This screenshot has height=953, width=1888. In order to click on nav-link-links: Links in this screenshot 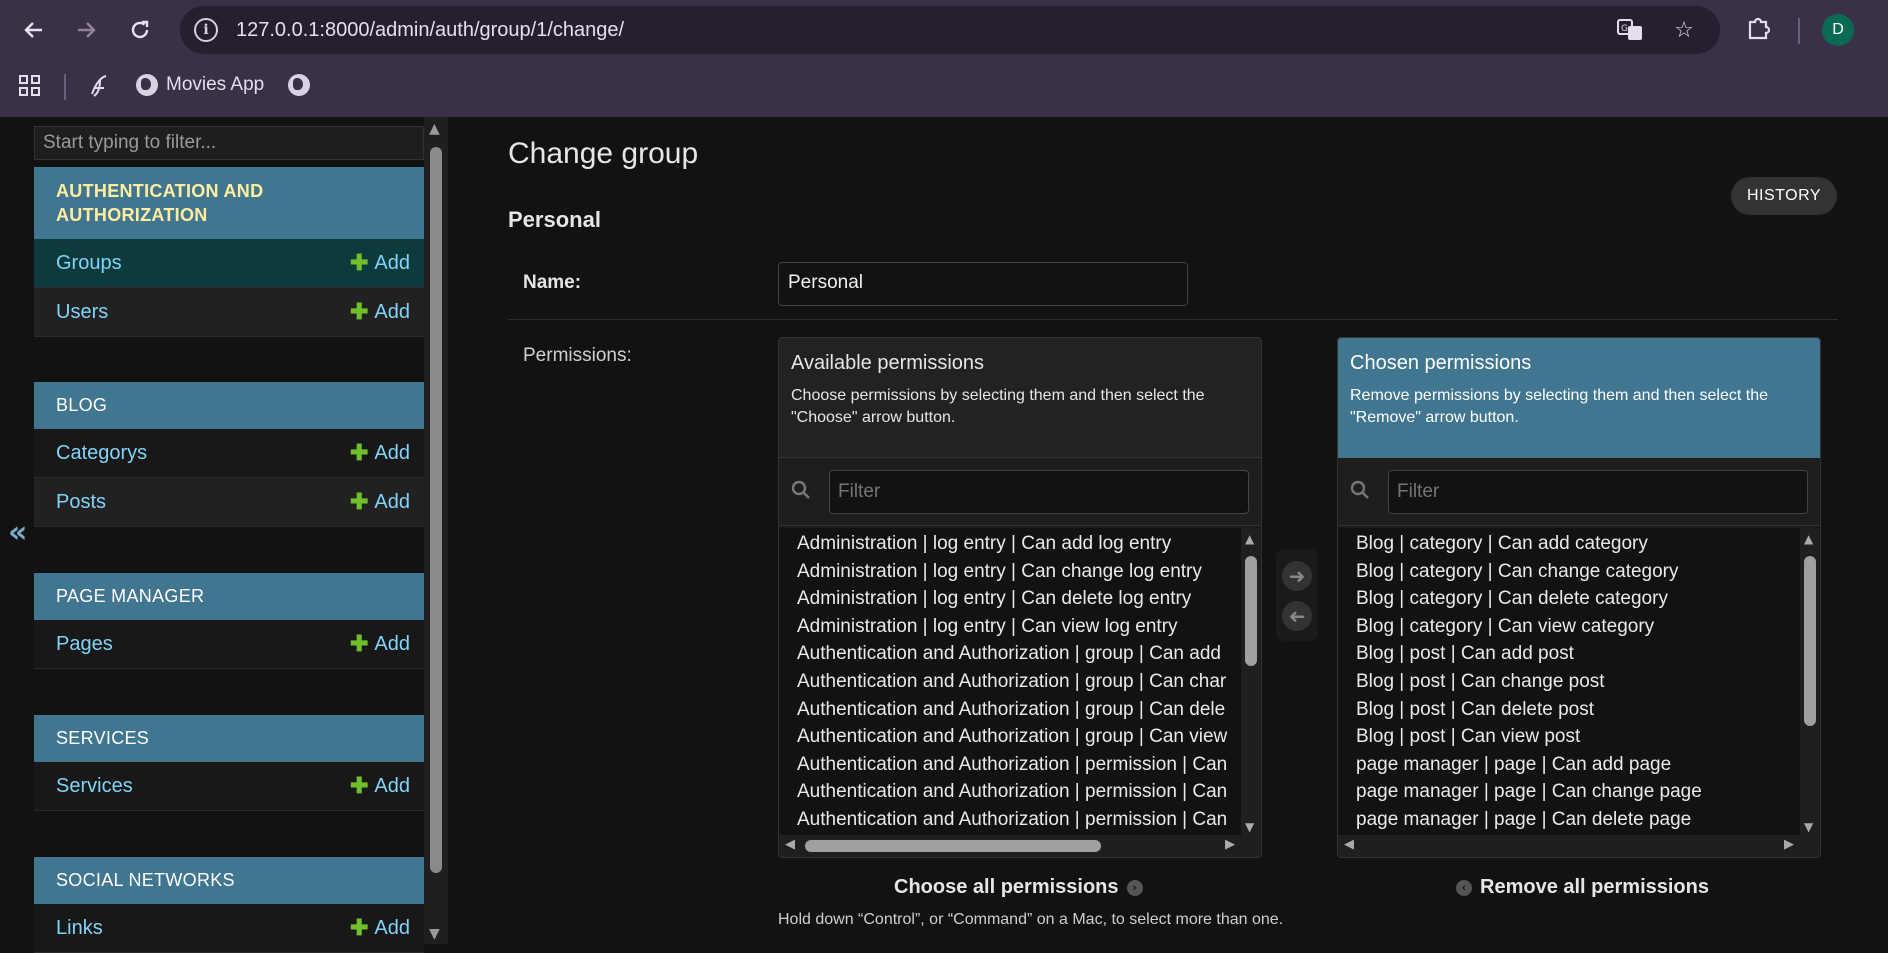, I will do `click(79, 928)`.